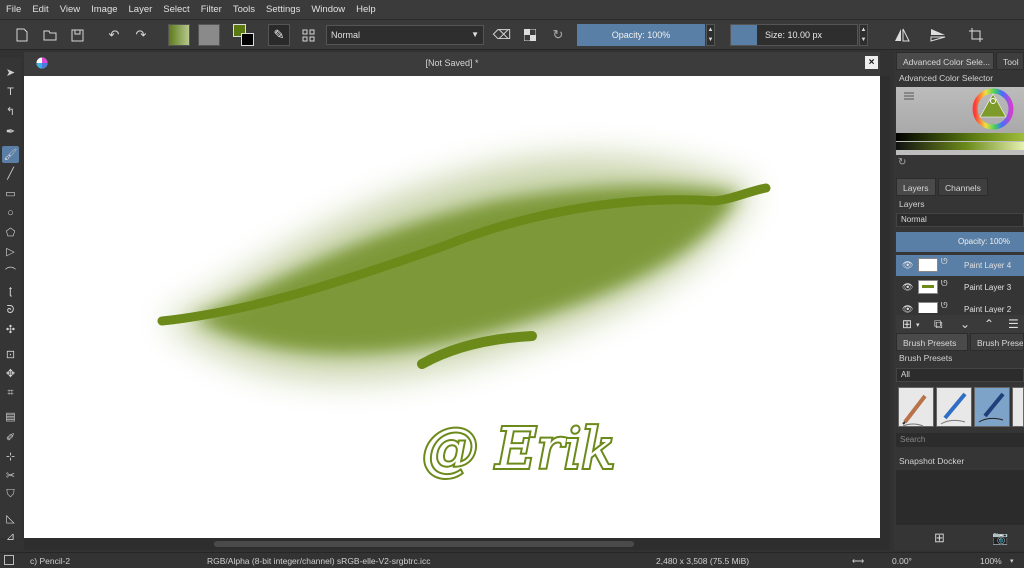  I want to click on menu-tools: Tools, so click(244, 9).